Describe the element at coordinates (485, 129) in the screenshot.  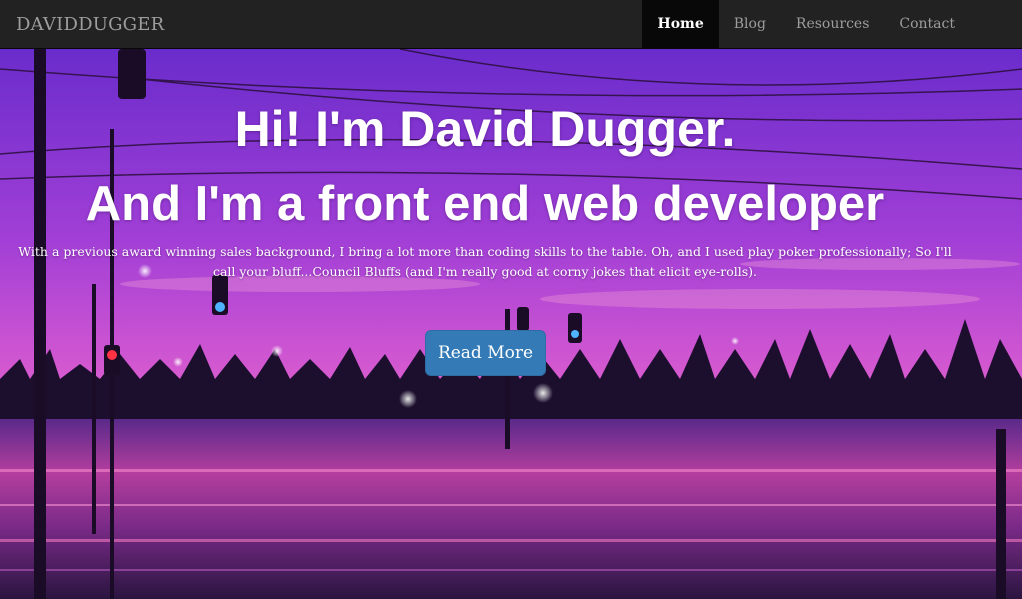
I see `headline-greeting: Hi! I'm David Dugger.` at that location.